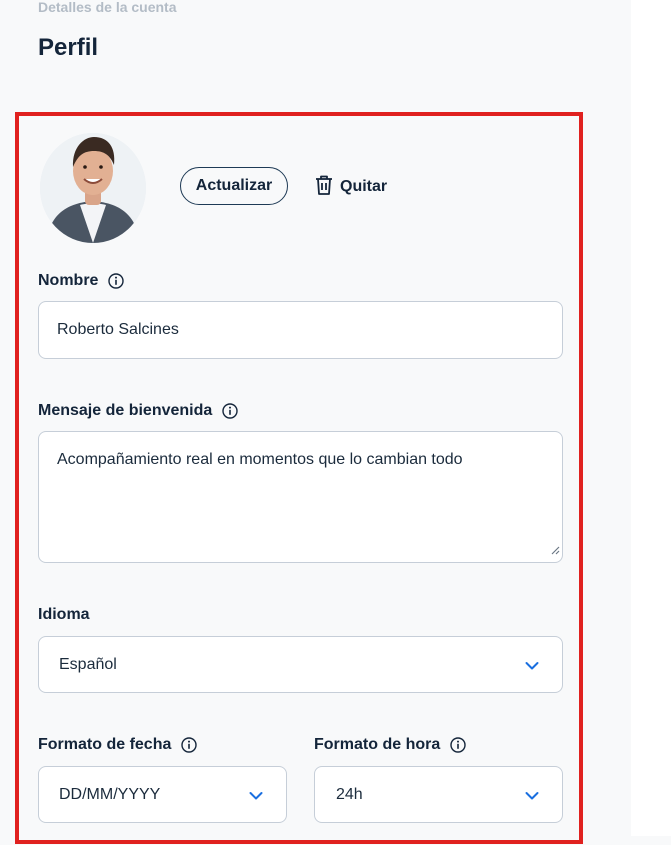 This screenshot has height=845, width=671. What do you see at coordinates (93, 188) in the screenshot?
I see `avatar` at bounding box center [93, 188].